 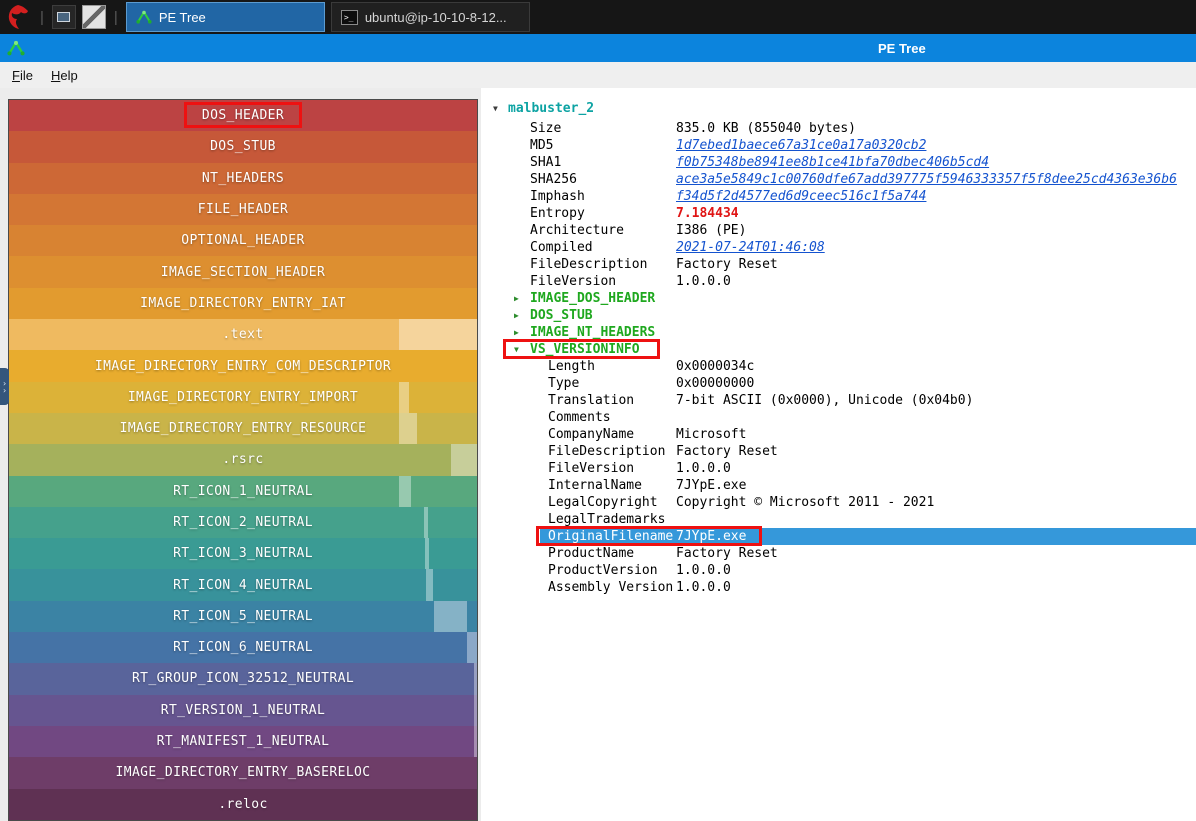 I want to click on tree-value: f0b75348be8941ee8b1ce41bfa70dbec406b5cd4, so click(x=832, y=162).